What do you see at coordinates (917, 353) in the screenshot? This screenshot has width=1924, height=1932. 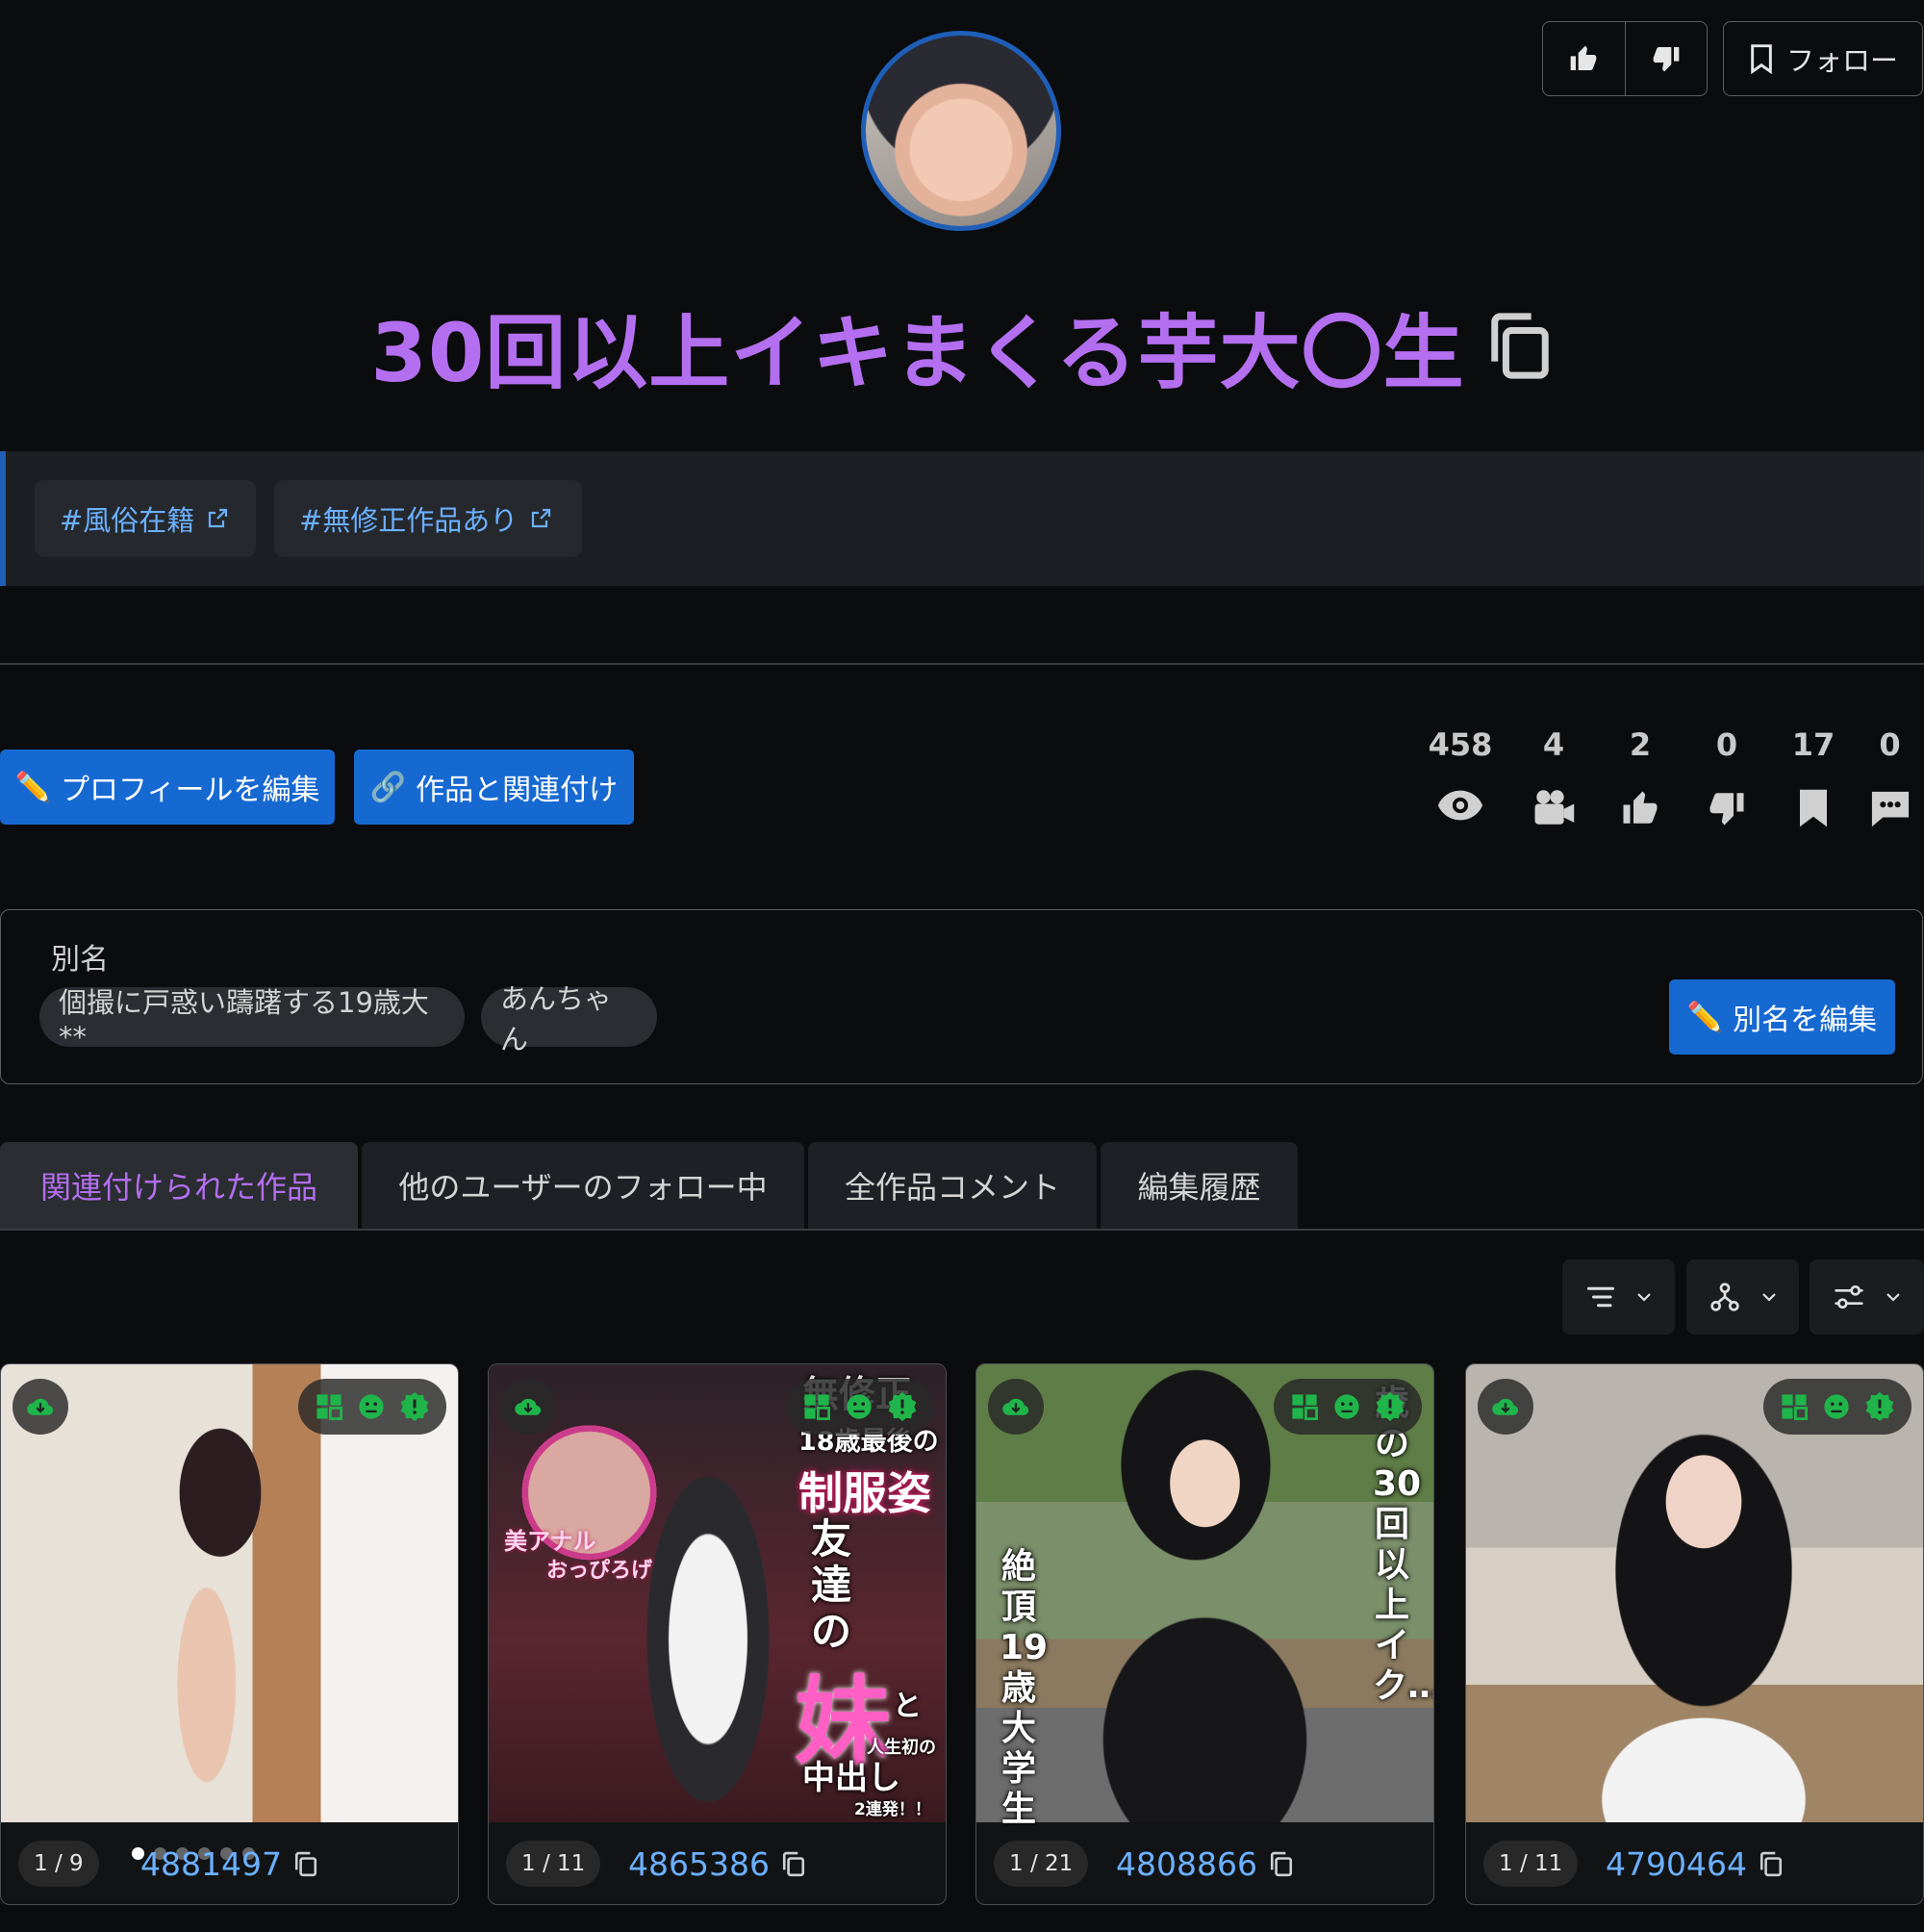 I see `page-title: 30回以上イキまくる芋大〇生` at bounding box center [917, 353].